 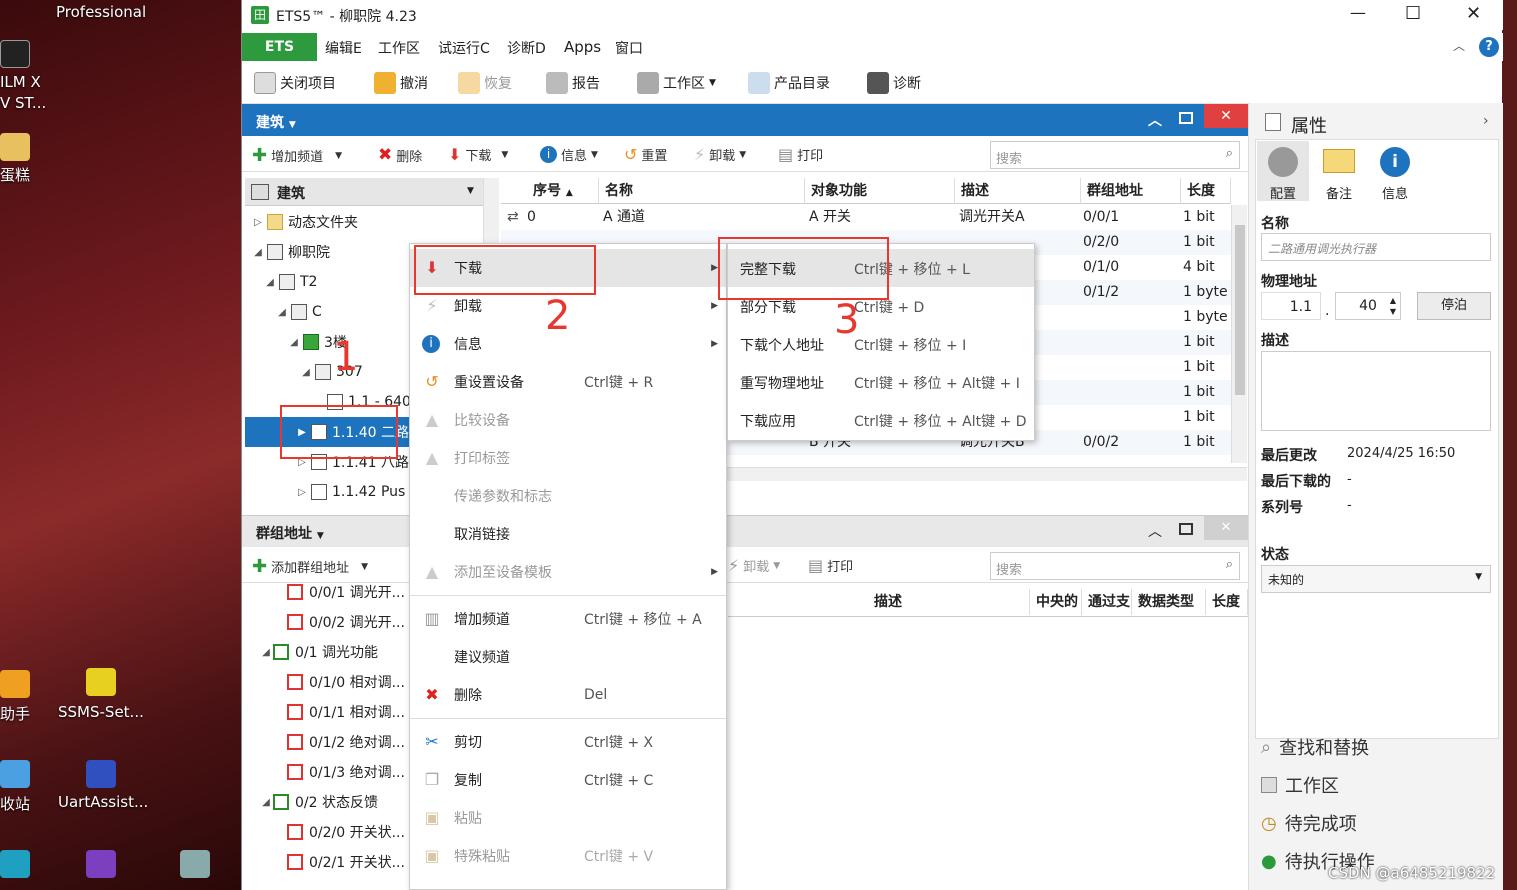 What do you see at coordinates (1376, 579) in the screenshot?
I see `status-select: 未知的 ▼` at bounding box center [1376, 579].